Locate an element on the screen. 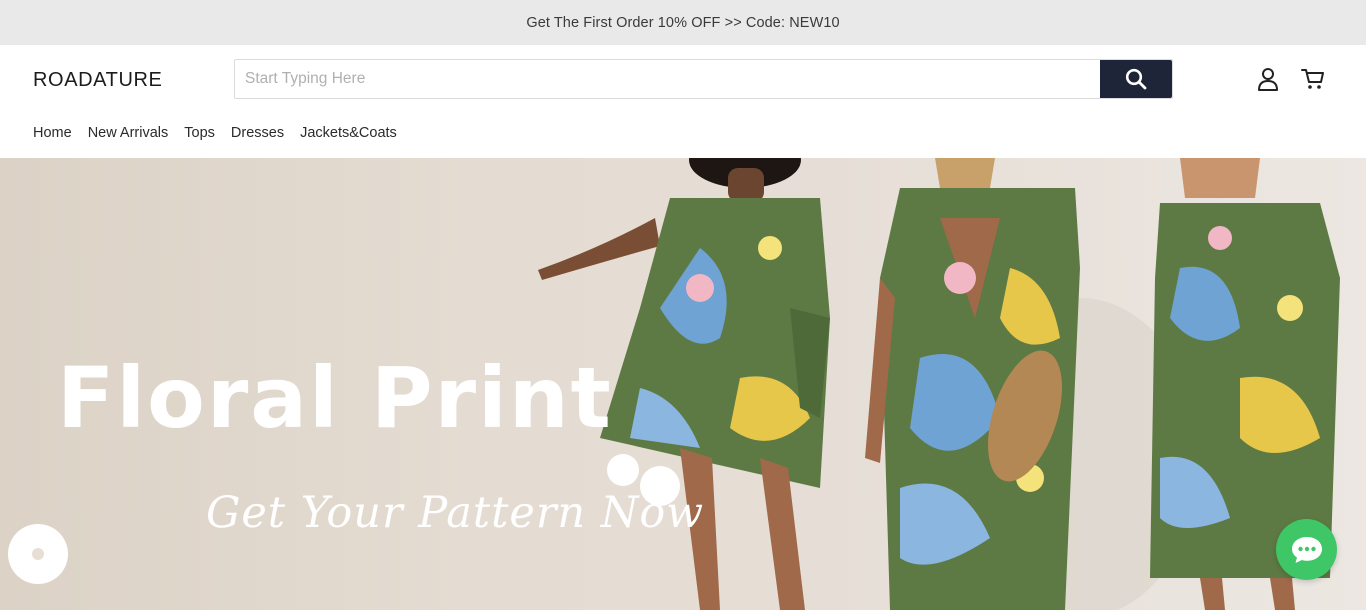 This screenshot has width=1366, height=610. search-button is located at coordinates (1136, 79).